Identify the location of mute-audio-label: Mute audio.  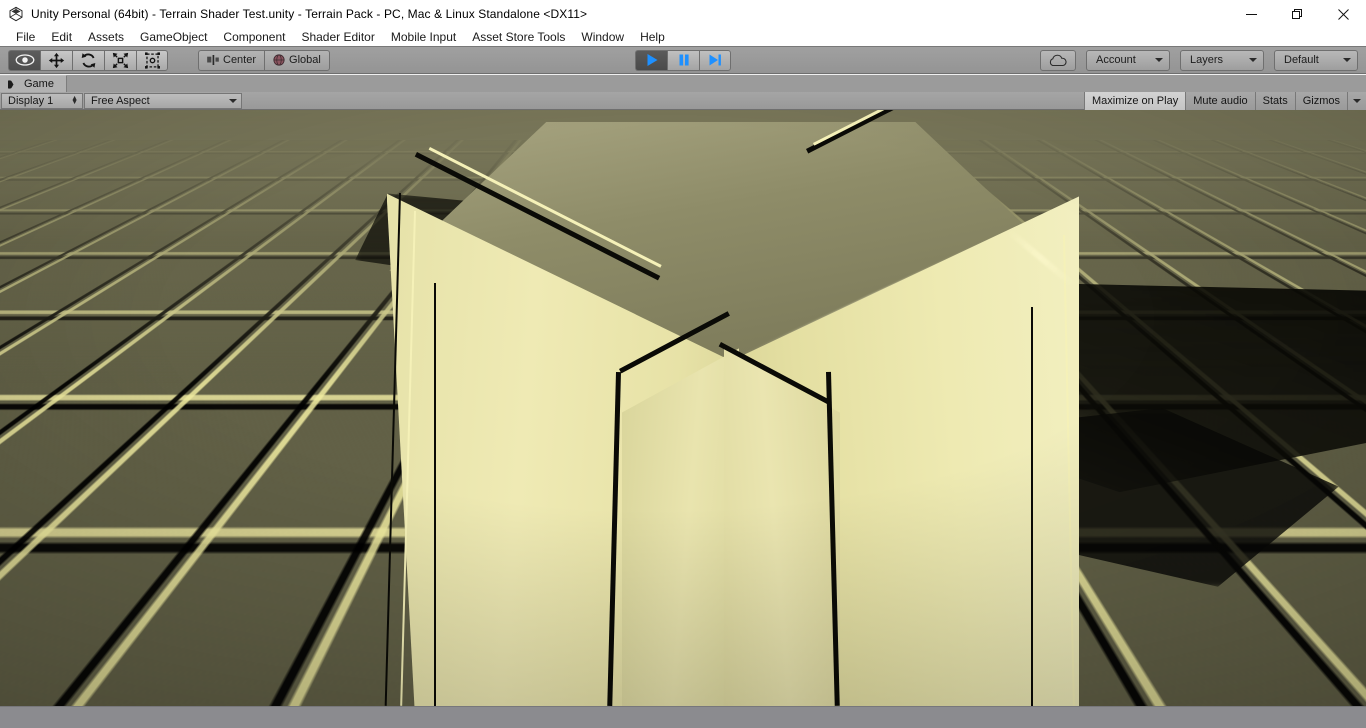
(1220, 100).